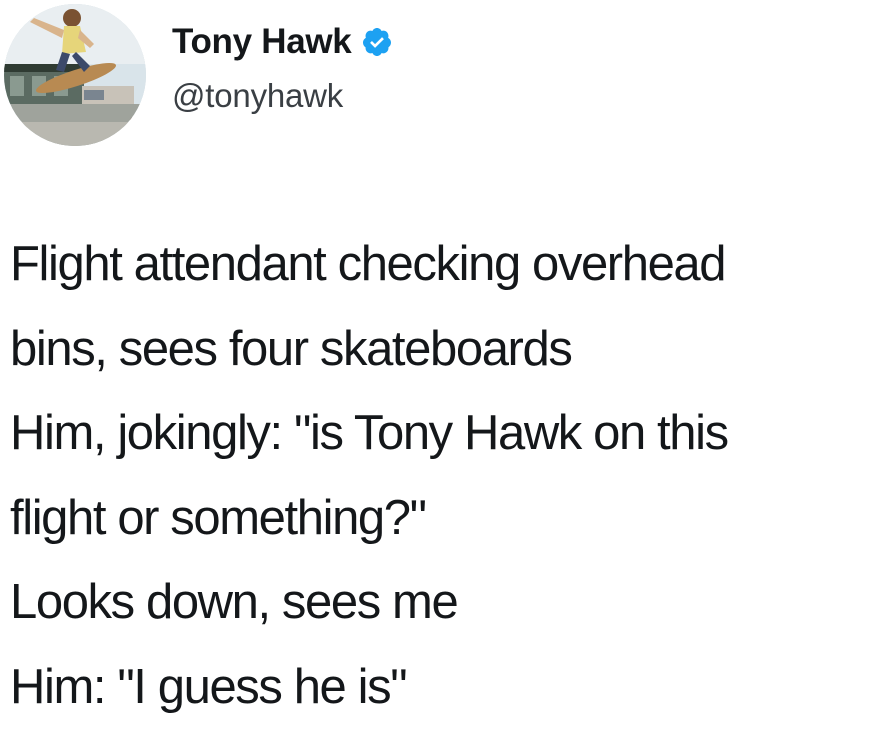 This screenshot has height=734, width=870. I want to click on avatar, so click(75, 75).